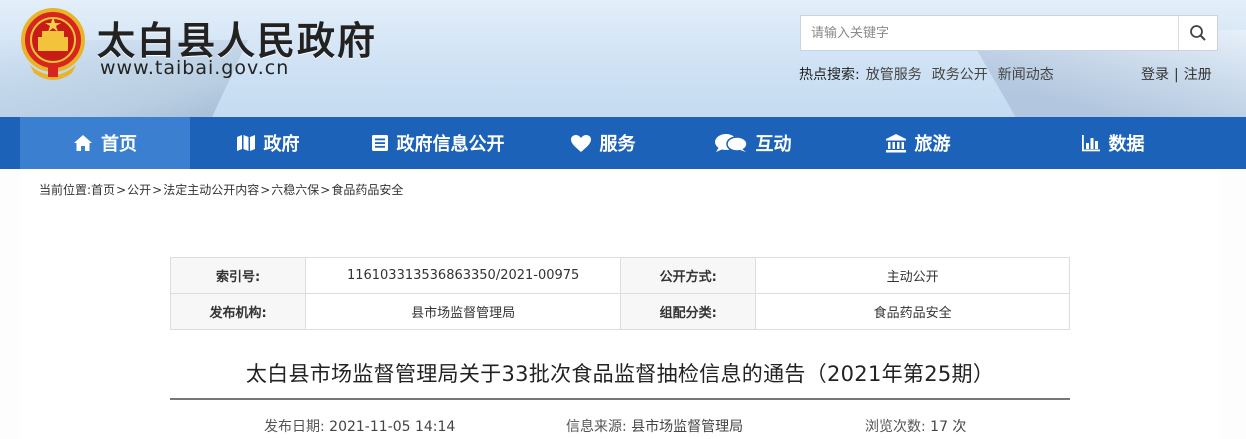 The height and width of the screenshot is (439, 1246). I want to click on category-label: 组配分类:, so click(688, 311).